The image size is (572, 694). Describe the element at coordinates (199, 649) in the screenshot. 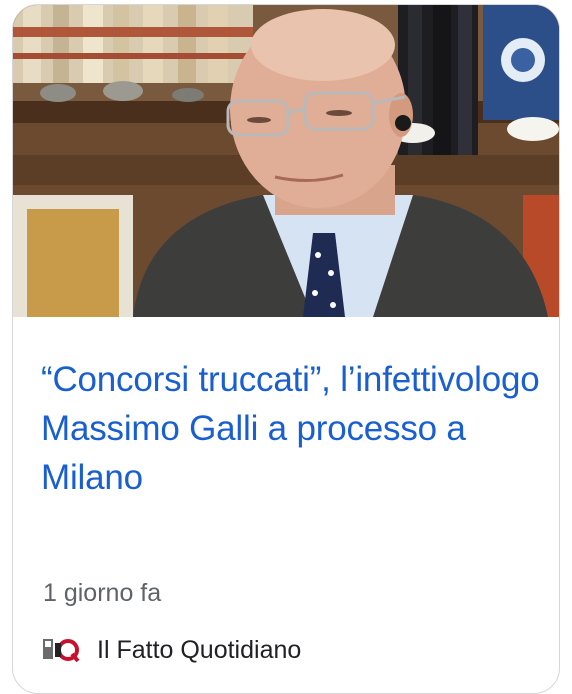

I see `source-name: Il Fatto Quotidiano` at that location.